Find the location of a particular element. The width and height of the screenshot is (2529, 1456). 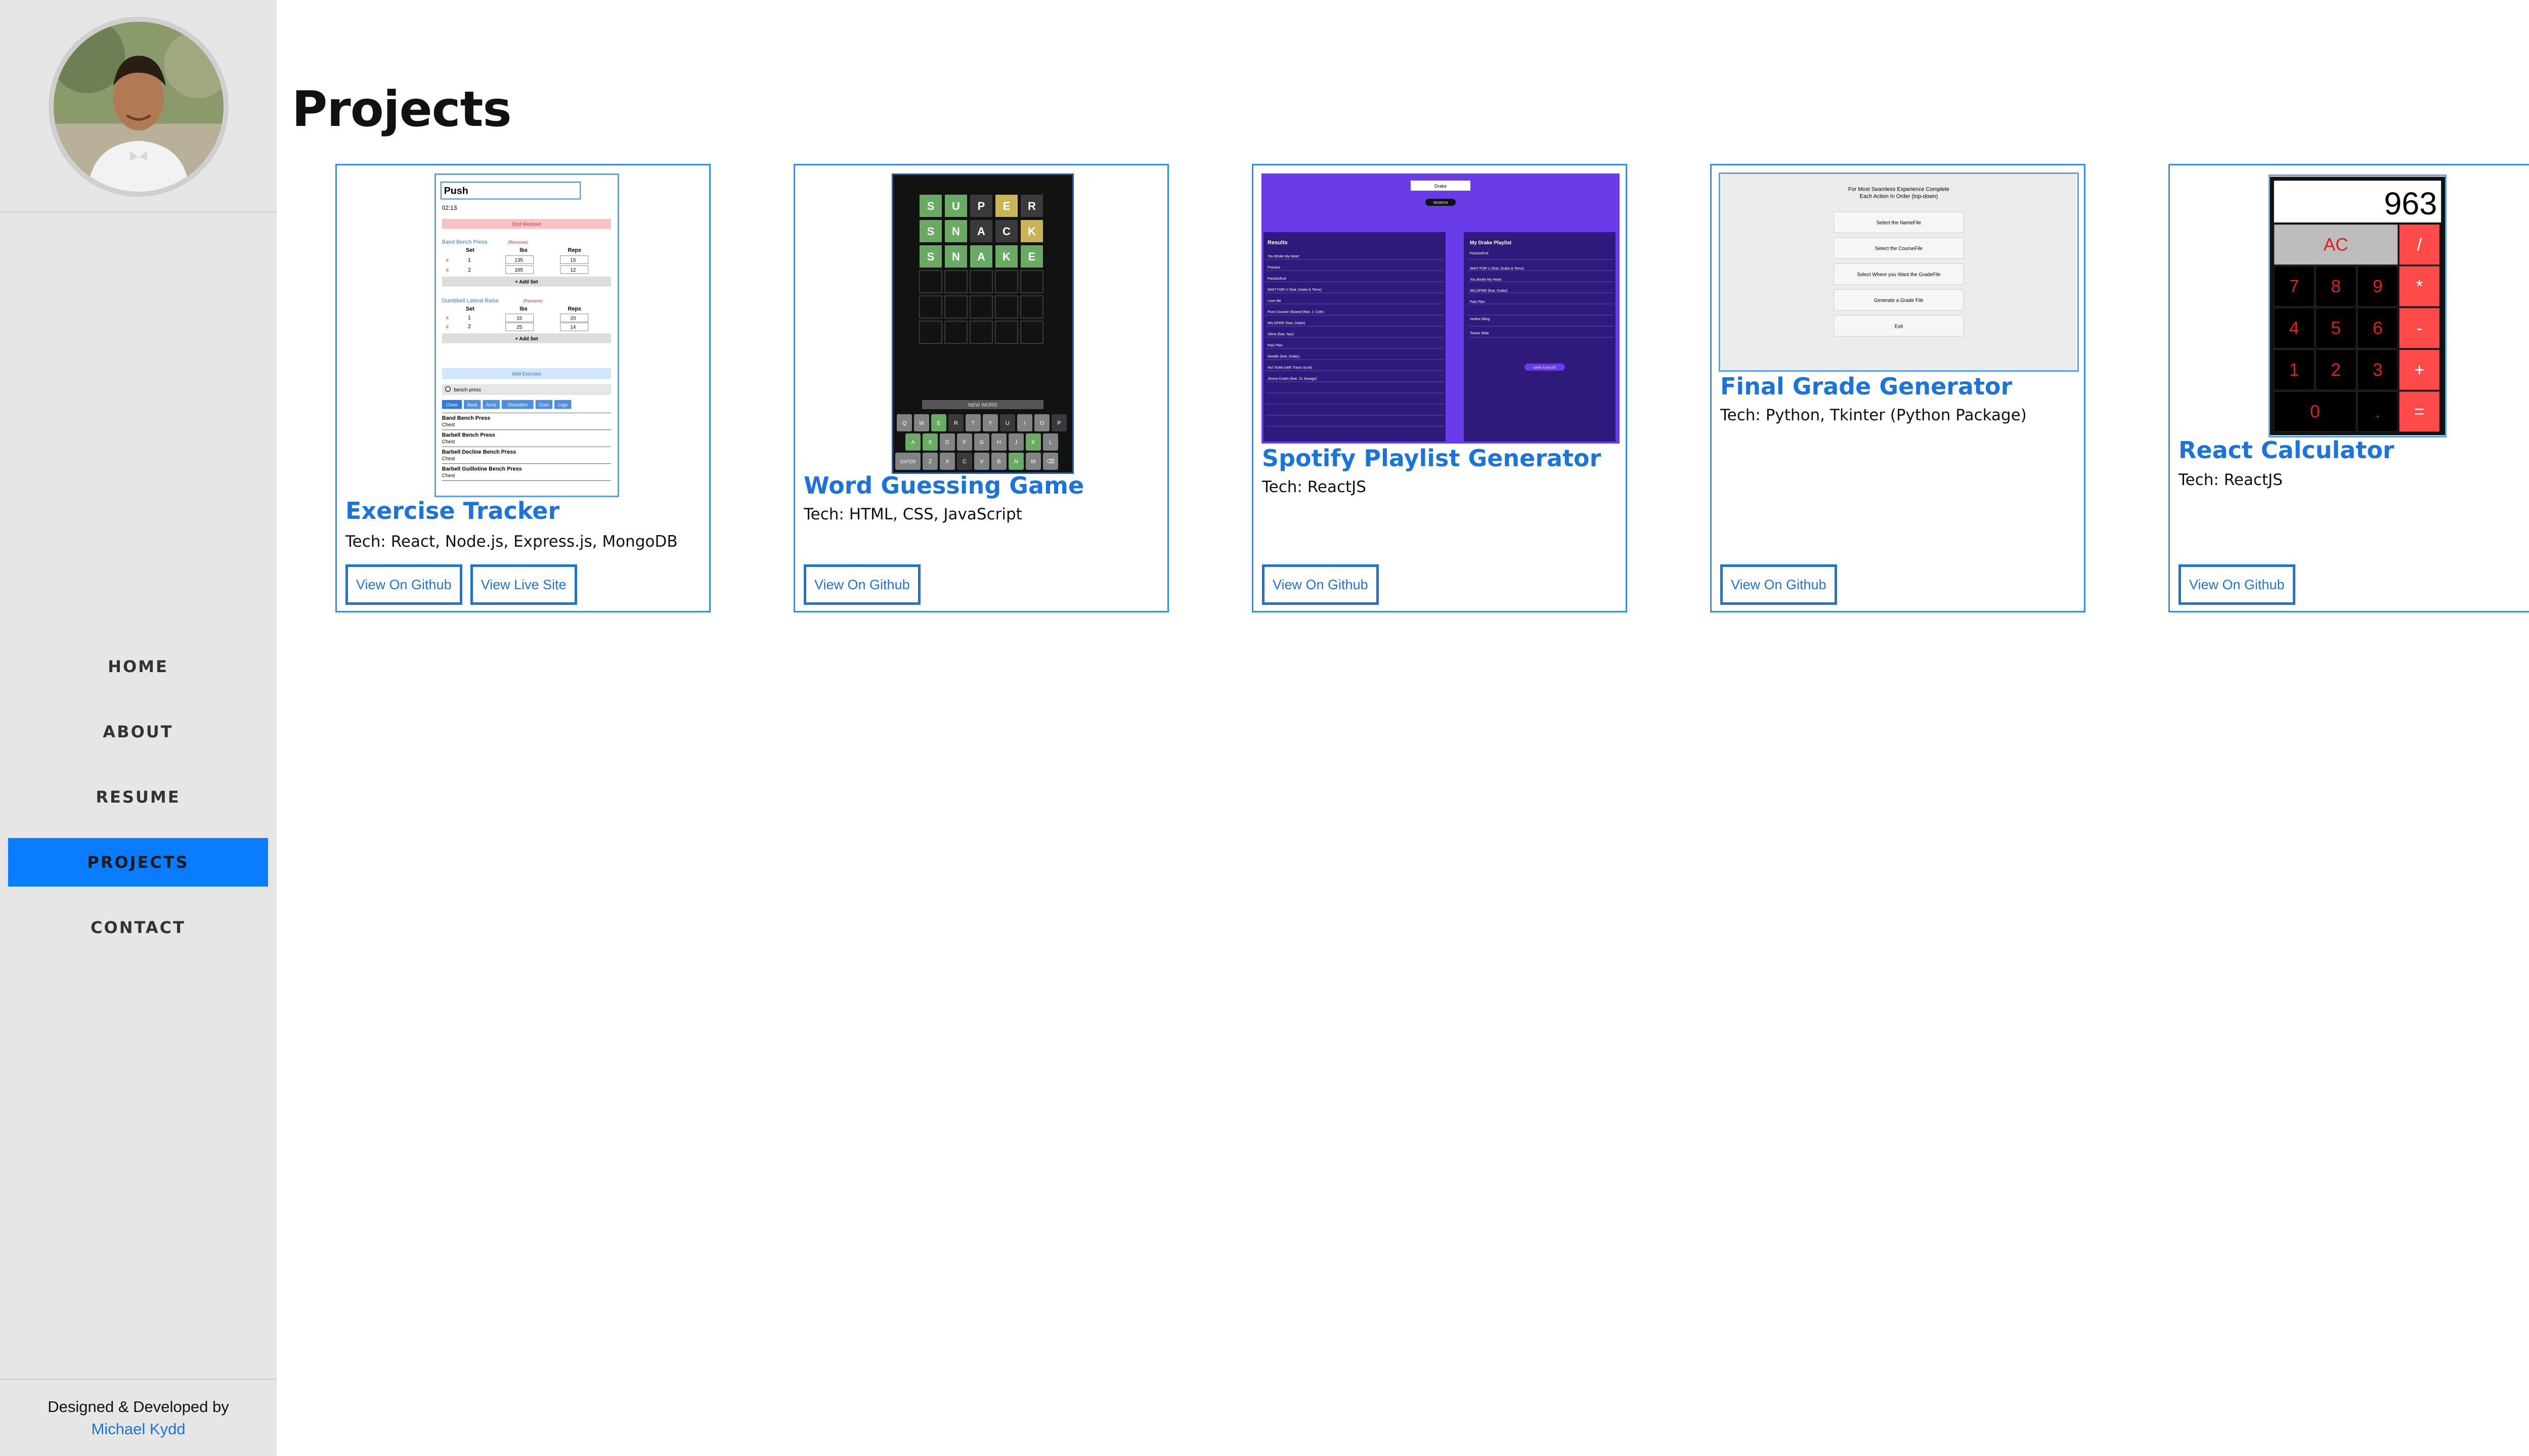

calc-key-label: AC is located at coordinates (2336, 245).